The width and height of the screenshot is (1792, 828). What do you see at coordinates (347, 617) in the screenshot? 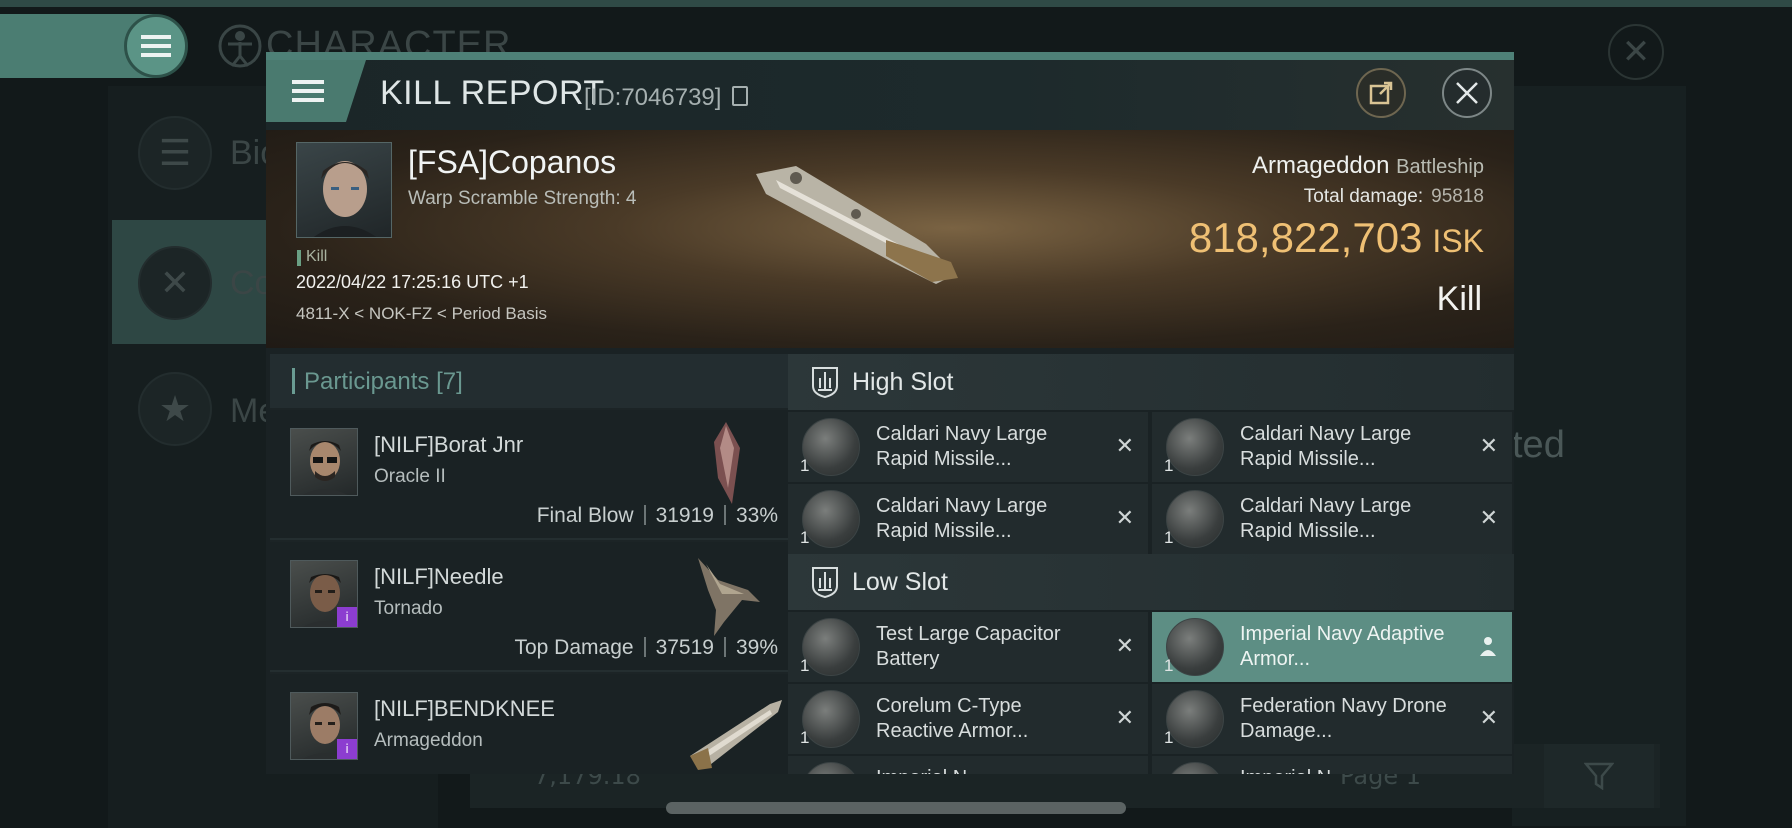
I see `person-badge-icon: i` at bounding box center [347, 617].